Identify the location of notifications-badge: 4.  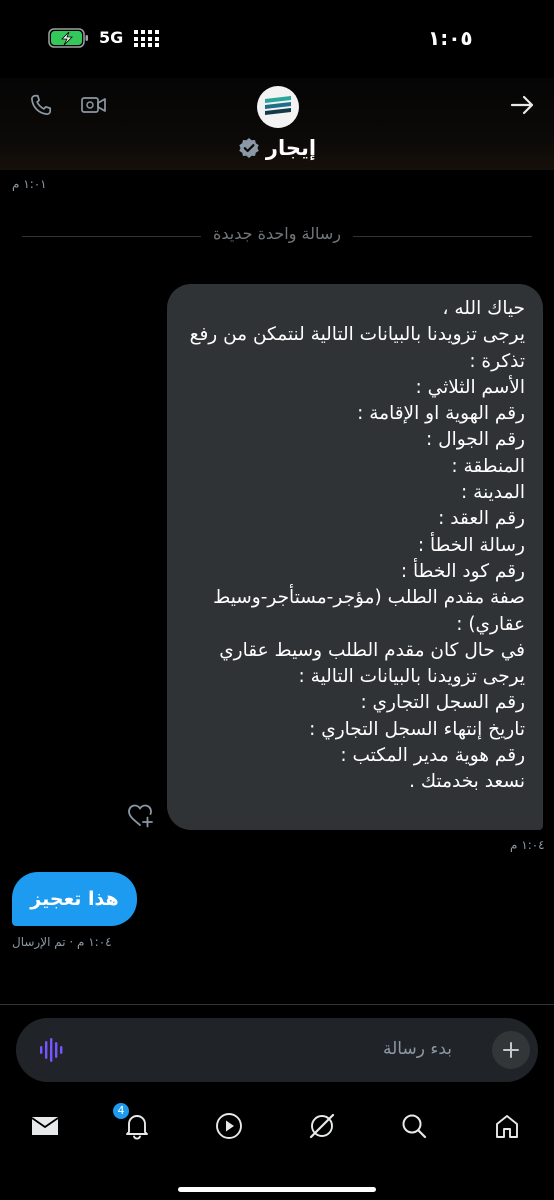
(121, 1111).